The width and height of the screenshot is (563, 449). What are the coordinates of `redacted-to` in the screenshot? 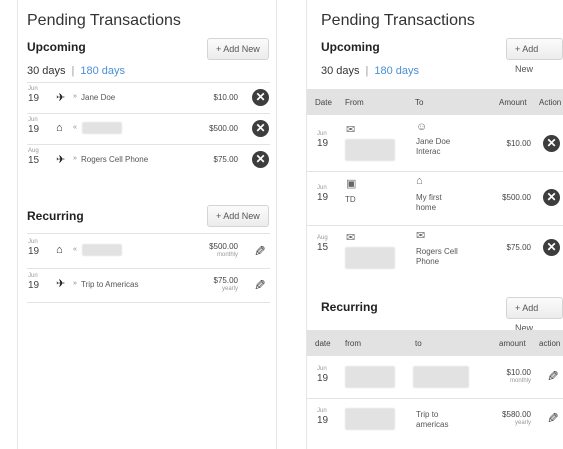 It's located at (441, 377).